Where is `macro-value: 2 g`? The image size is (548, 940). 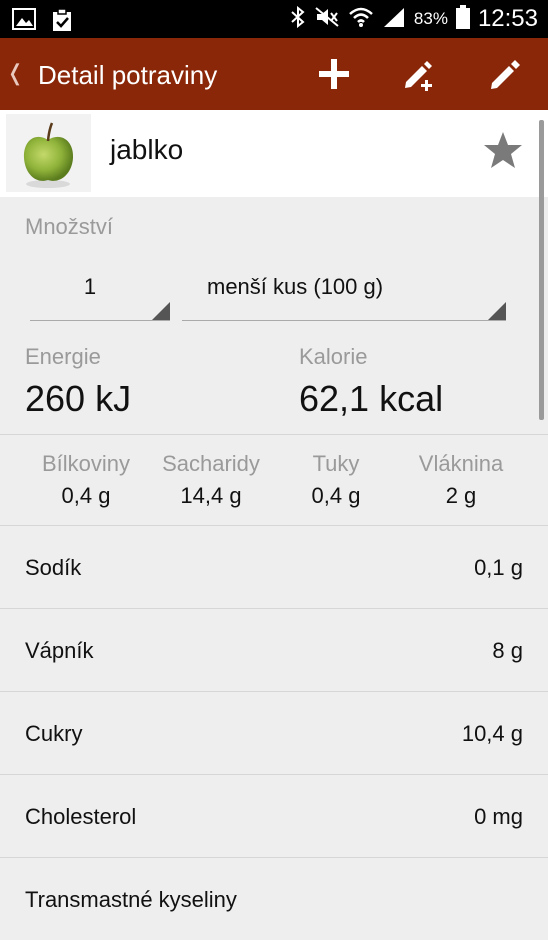
macro-value: 2 g is located at coordinates (461, 495).